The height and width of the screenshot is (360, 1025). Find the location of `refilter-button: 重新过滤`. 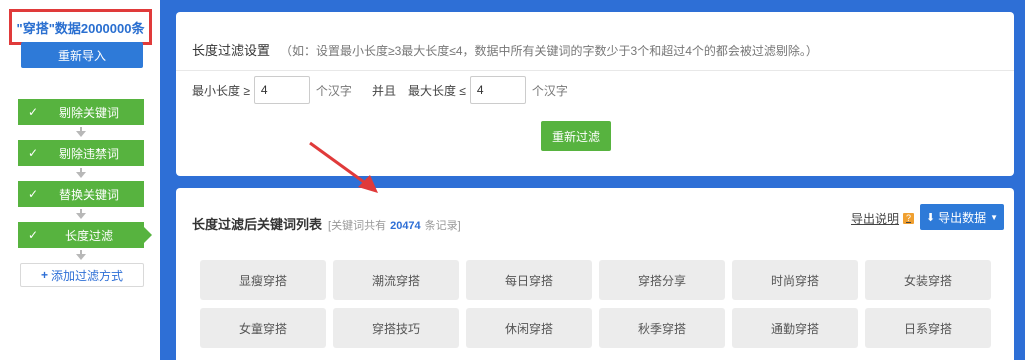

refilter-button: 重新过滤 is located at coordinates (576, 136).